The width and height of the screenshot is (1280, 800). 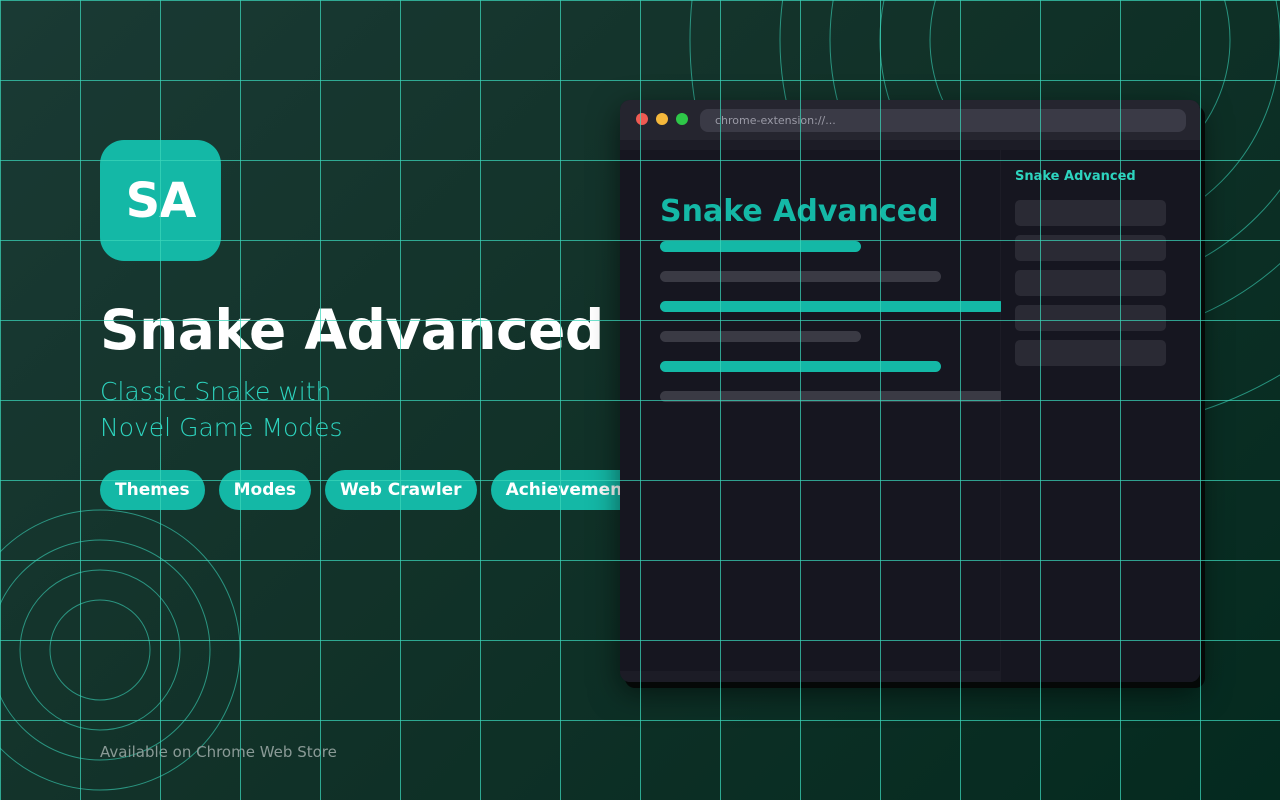 I want to click on app-title: Snake Advanced, so click(x=352, y=330).